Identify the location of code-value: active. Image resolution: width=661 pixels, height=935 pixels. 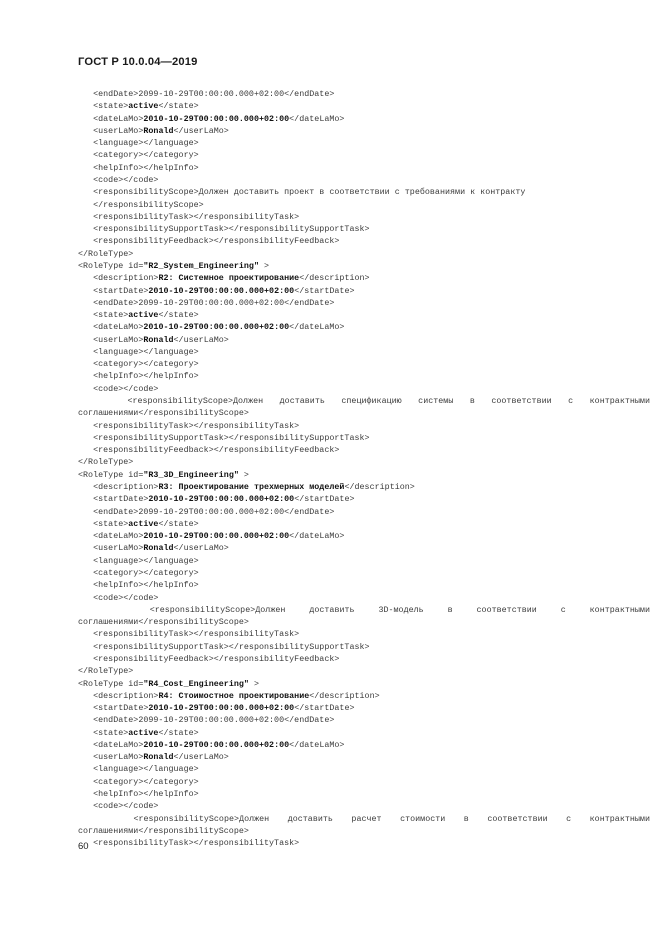
(143, 523).